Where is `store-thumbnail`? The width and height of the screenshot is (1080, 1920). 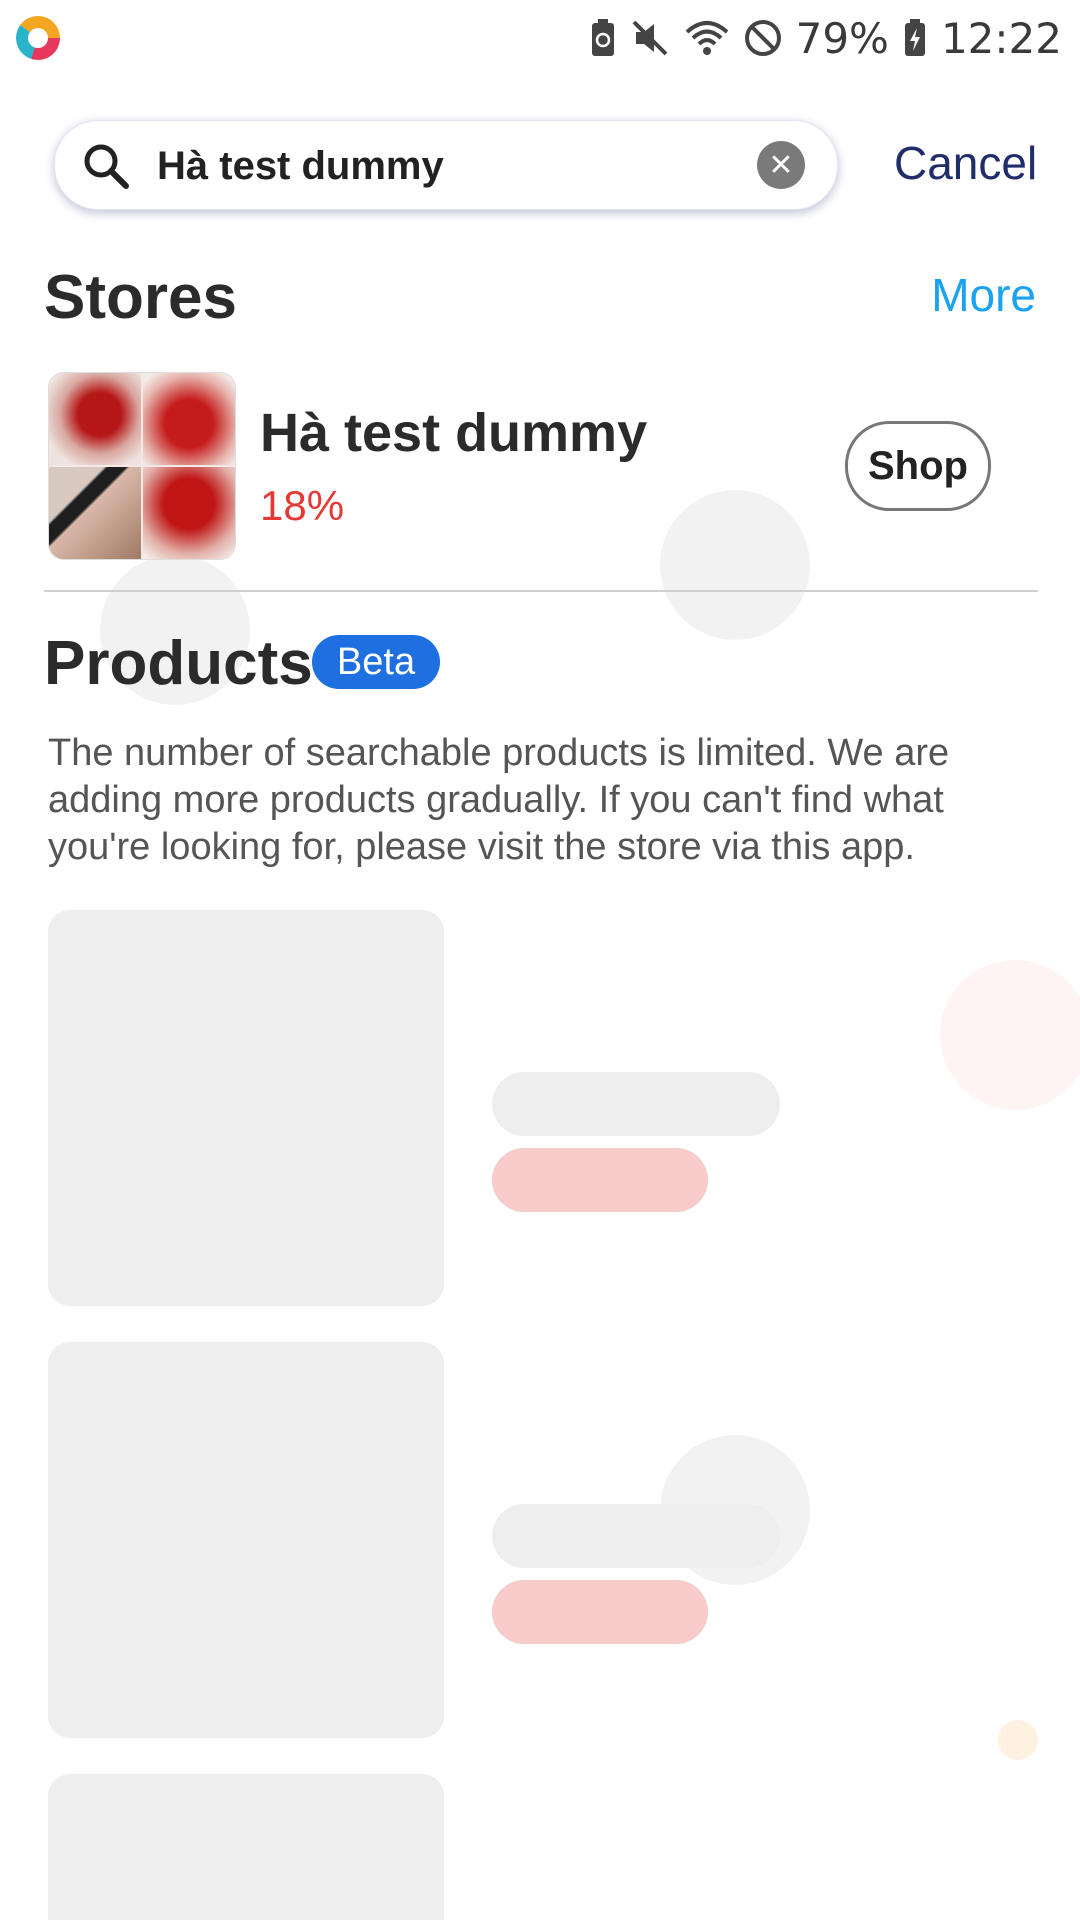 store-thumbnail is located at coordinates (142, 466).